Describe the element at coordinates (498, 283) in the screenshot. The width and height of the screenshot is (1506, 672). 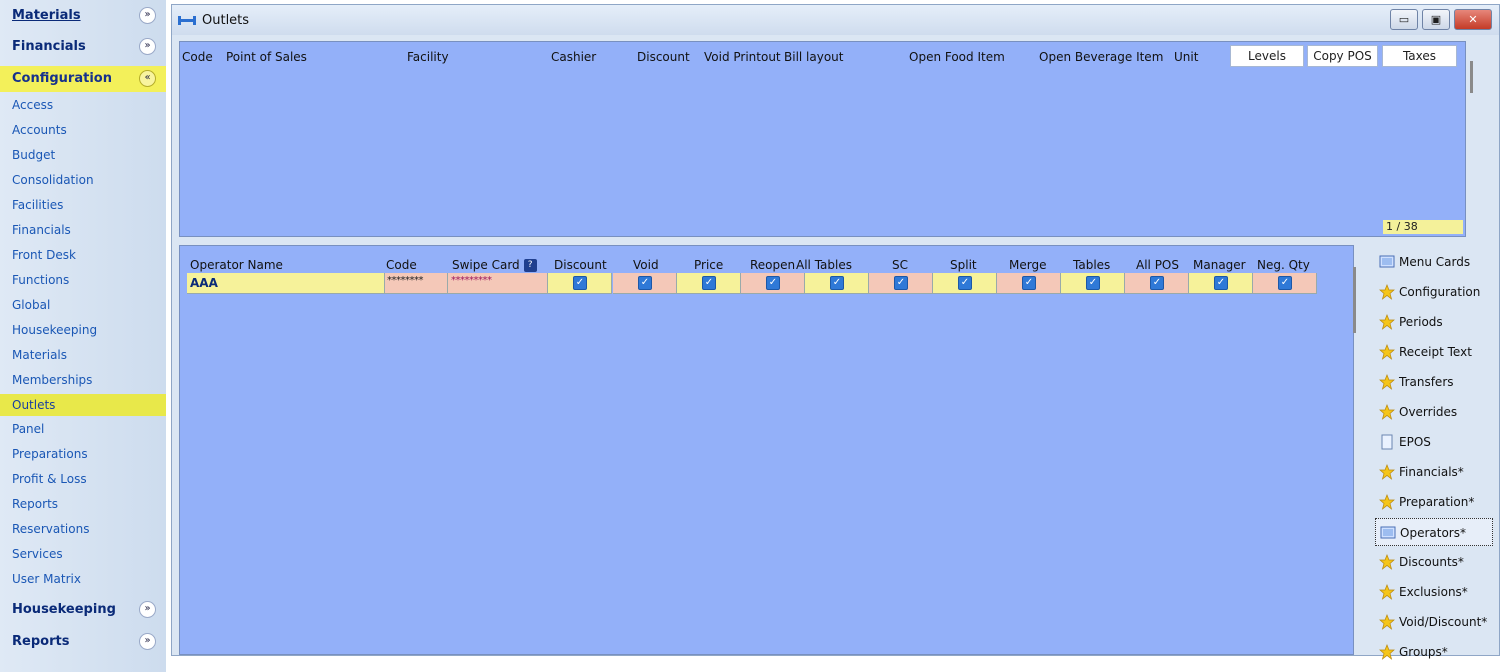
I see `swipe-card-cell: *********` at that location.